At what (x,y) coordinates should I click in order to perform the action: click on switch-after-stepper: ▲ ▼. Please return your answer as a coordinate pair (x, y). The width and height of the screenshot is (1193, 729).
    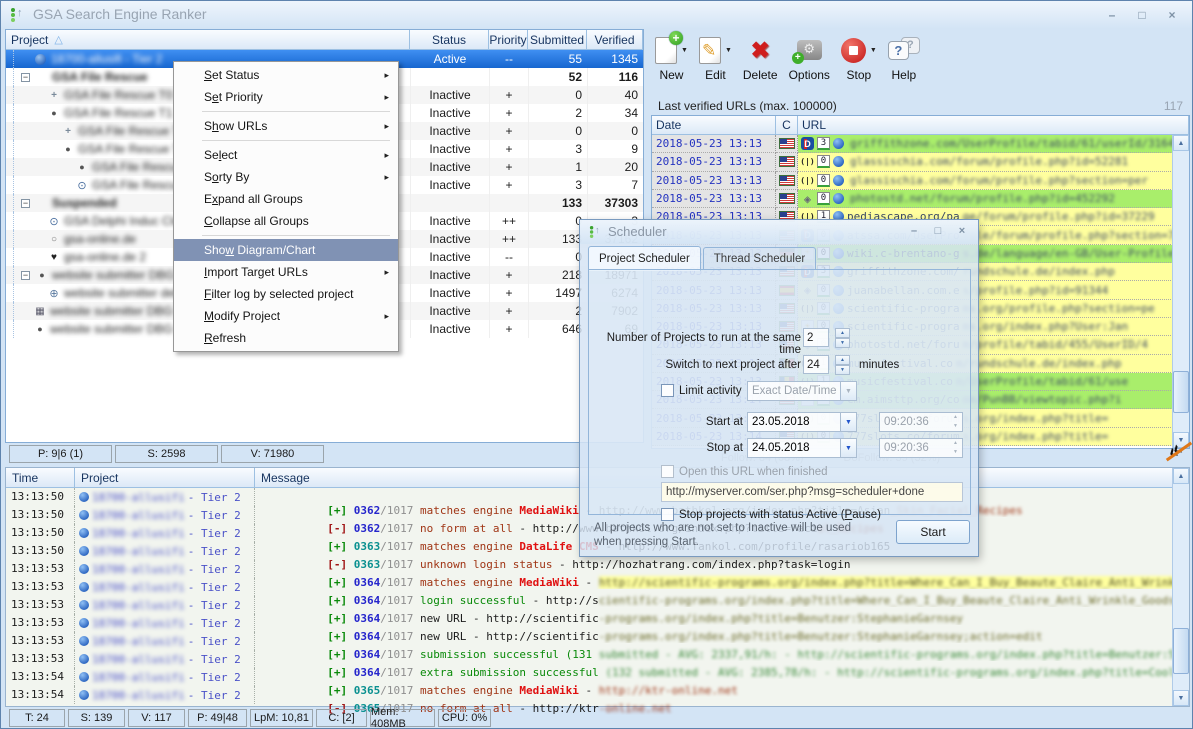
    Looking at the image, I should click on (842, 365).